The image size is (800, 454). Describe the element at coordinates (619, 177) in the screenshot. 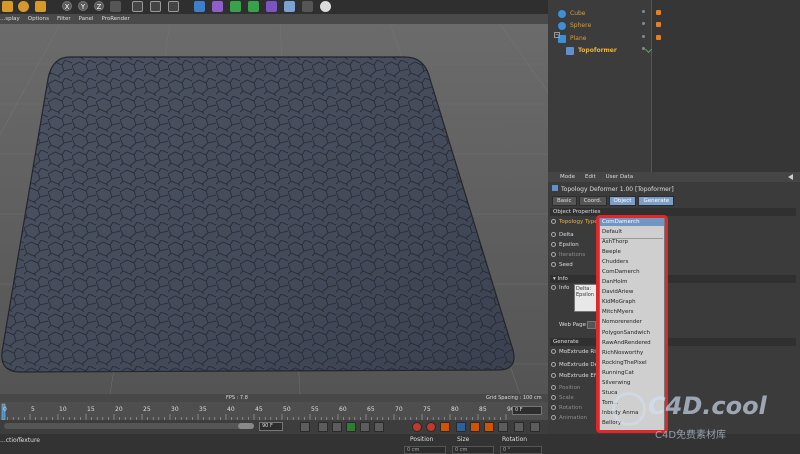

I see `attr-menu-userdata: User Data` at that location.